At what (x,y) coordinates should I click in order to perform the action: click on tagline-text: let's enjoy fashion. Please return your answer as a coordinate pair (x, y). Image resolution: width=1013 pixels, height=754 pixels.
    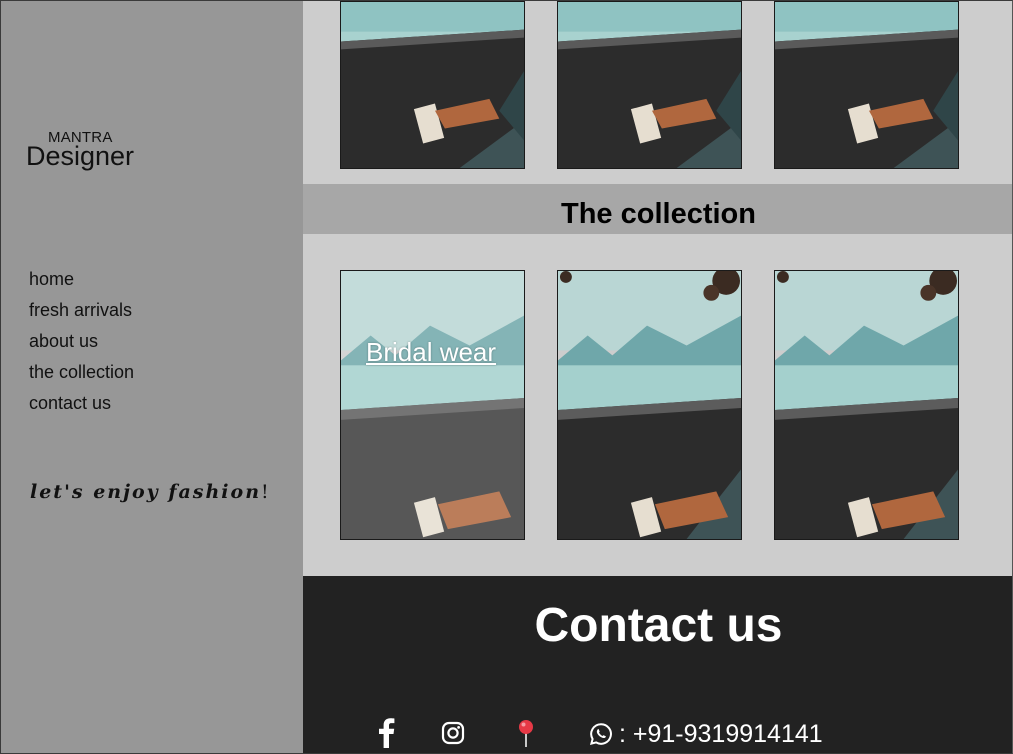
    Looking at the image, I should click on (146, 492).